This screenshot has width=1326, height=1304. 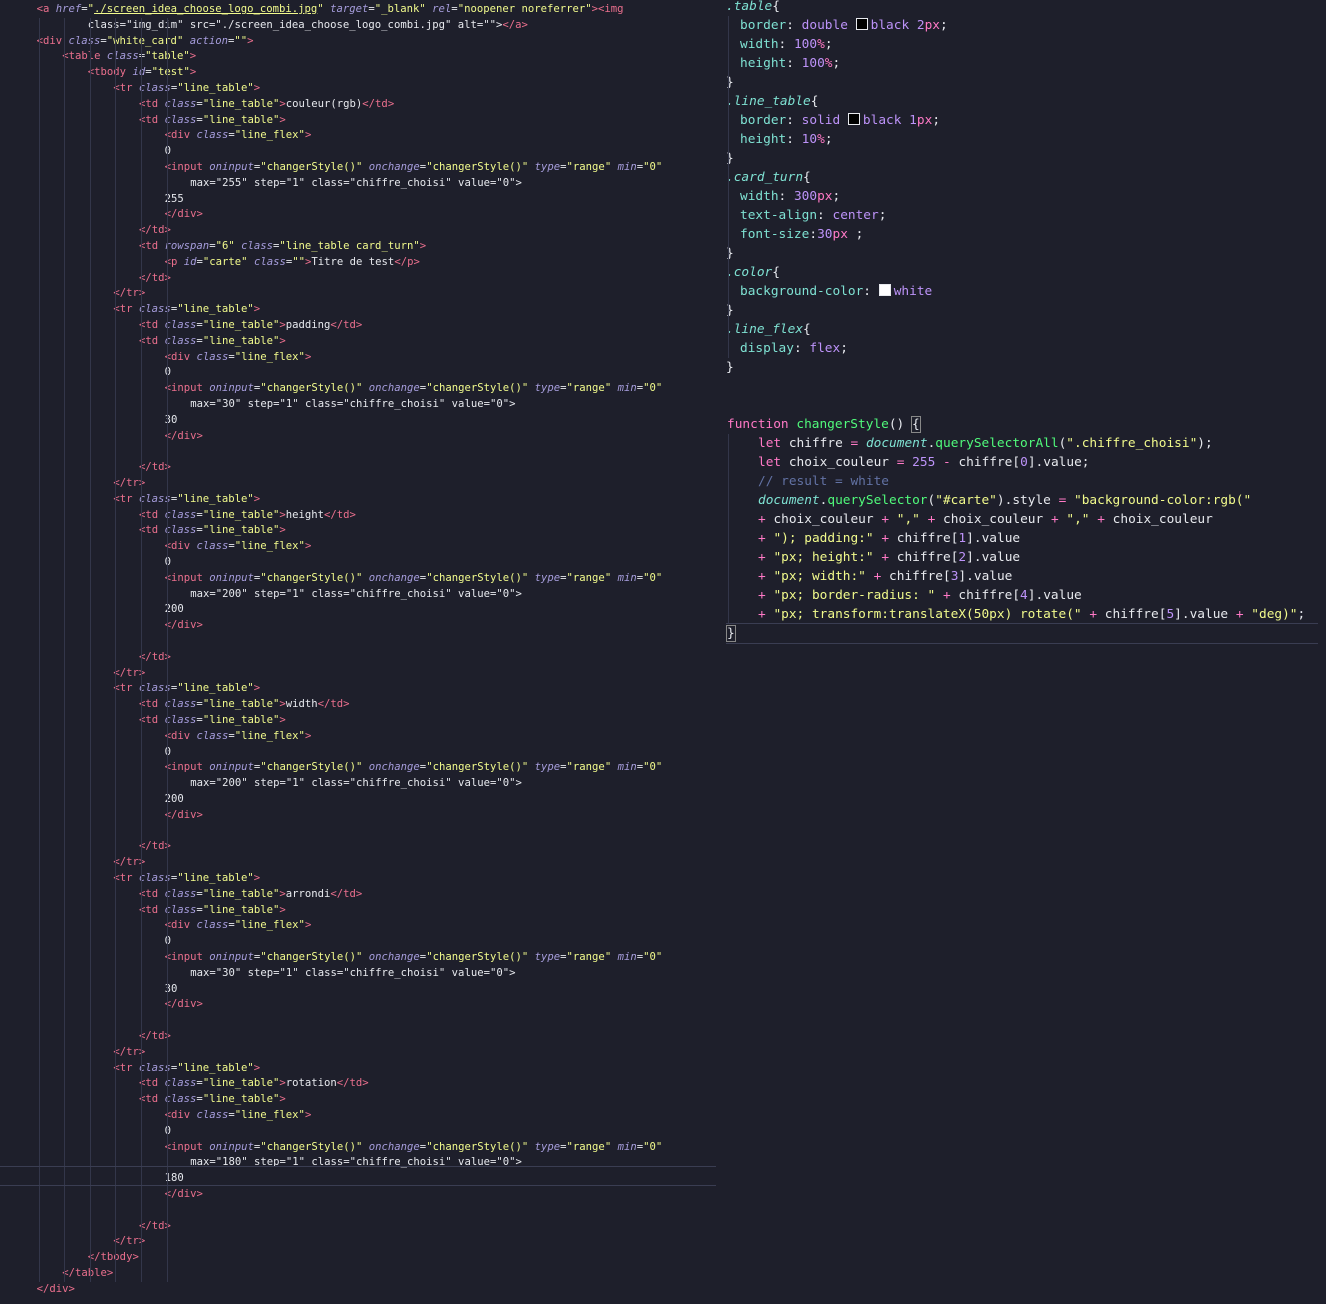 What do you see at coordinates (359, 1258) in the screenshot?
I see `html-code-line: </tbody>` at bounding box center [359, 1258].